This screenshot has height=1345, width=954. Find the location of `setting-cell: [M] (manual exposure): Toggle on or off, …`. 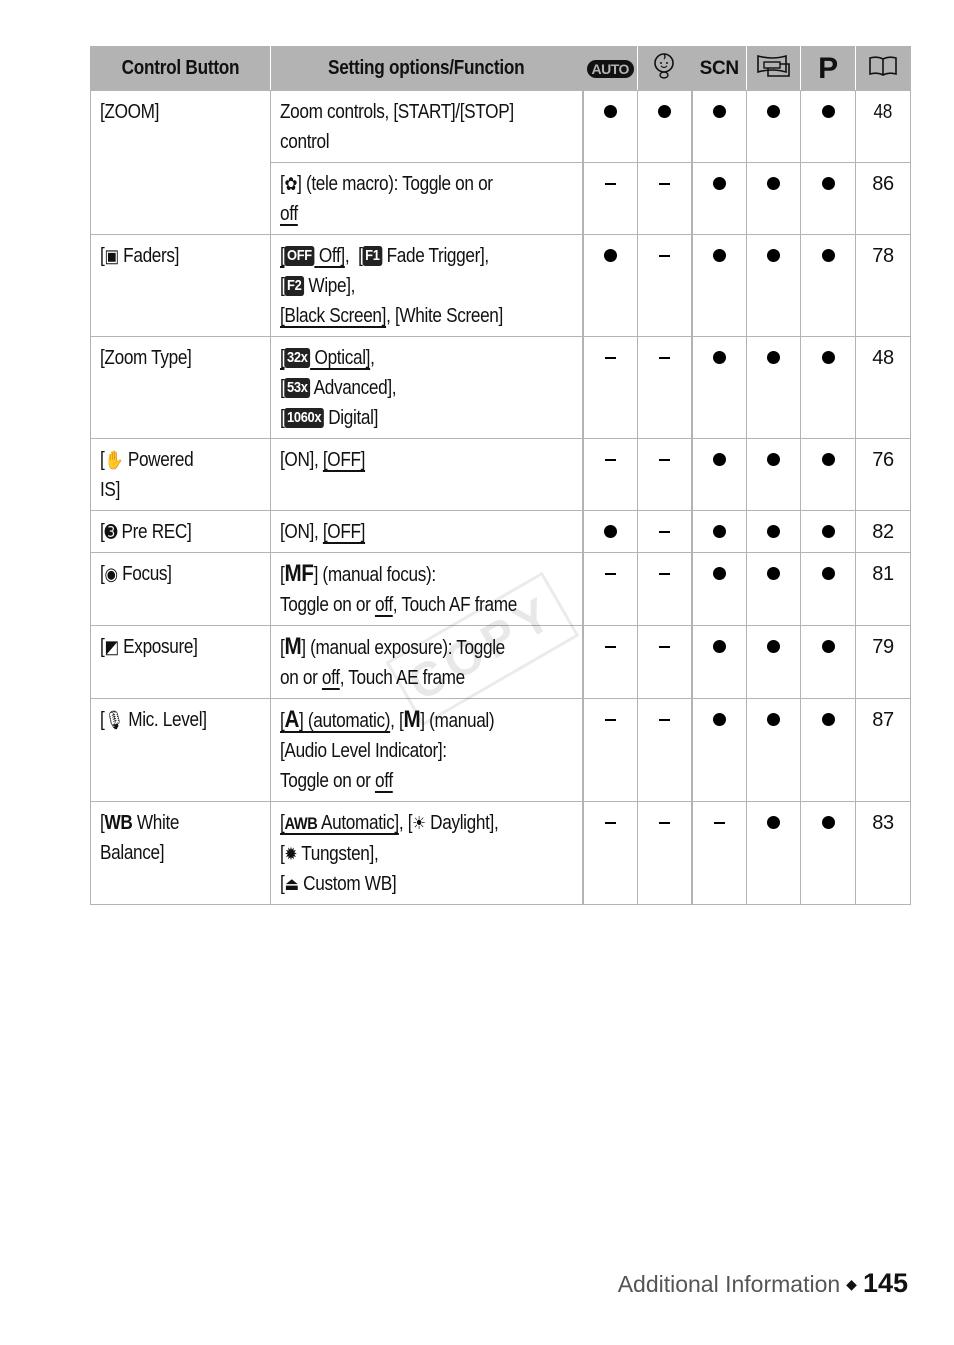

setting-cell: [M] (manual exposure): Toggle on or off, … is located at coordinates (426, 662).